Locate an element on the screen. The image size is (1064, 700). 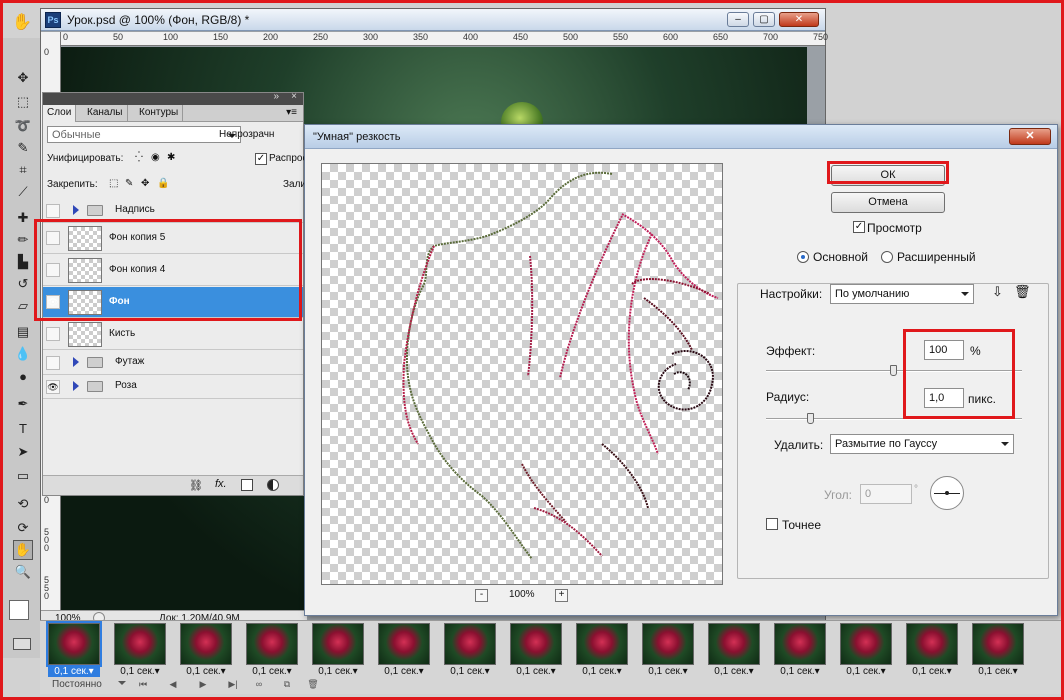
effect-input: 100 is located at coordinates (944, 350).